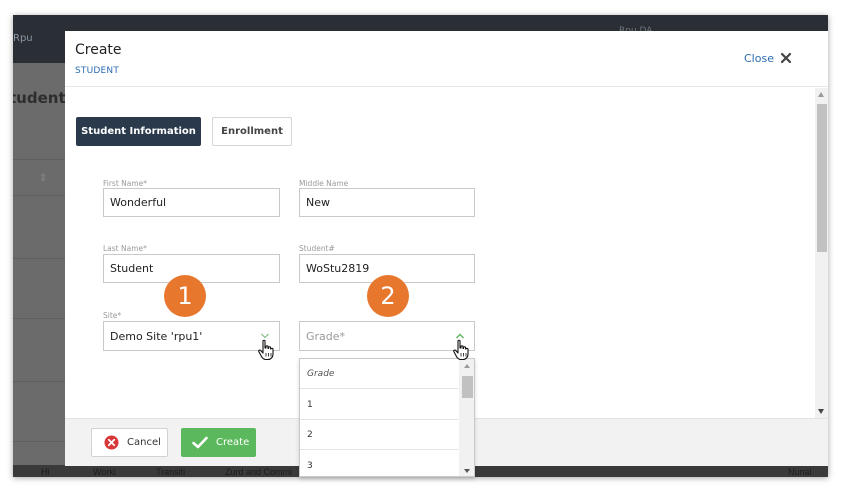 Image resolution: width=841 pixels, height=494 pixels. I want to click on background-footer-item: Hi, so click(45, 472).